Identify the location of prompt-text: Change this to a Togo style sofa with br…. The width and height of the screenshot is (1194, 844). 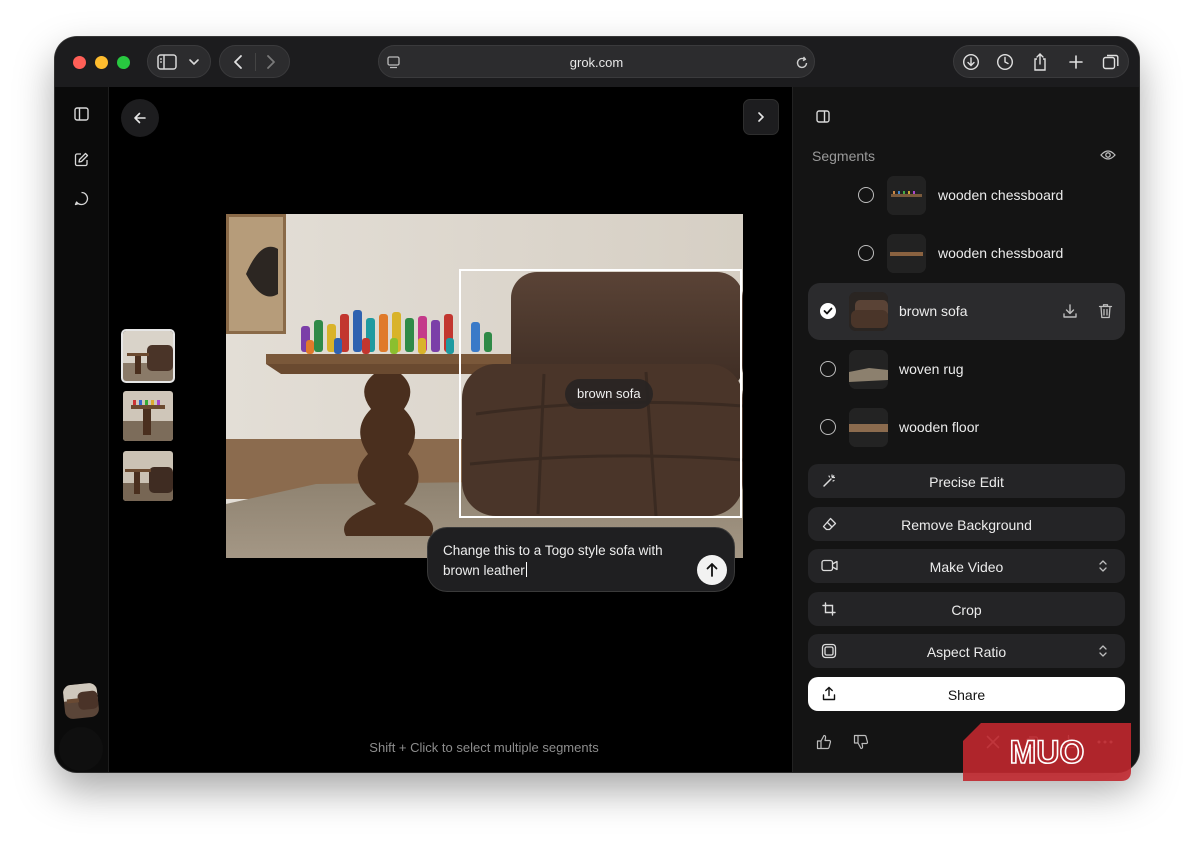
(553, 560).